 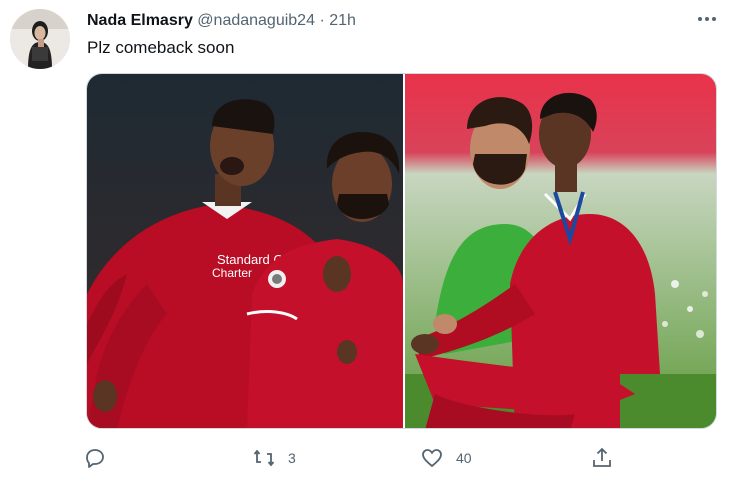 What do you see at coordinates (432, 458) in the screenshot?
I see `heart-icon` at bounding box center [432, 458].